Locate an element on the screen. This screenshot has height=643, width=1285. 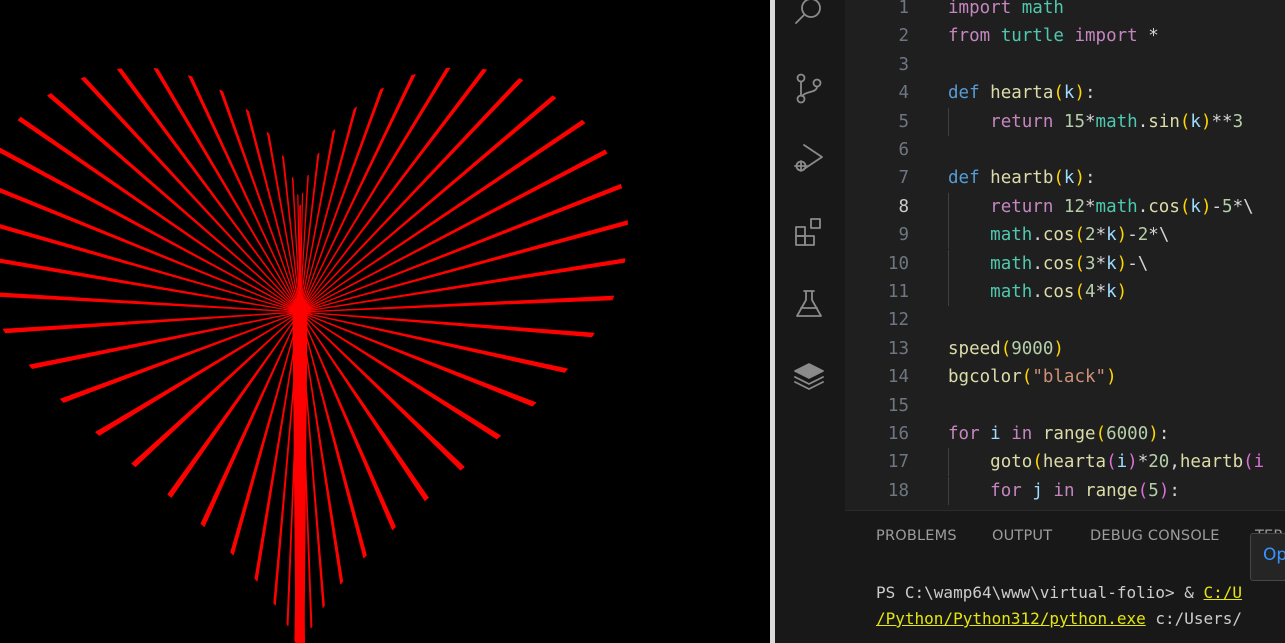
python-path-link: C:/U is located at coordinates (1223, 592).